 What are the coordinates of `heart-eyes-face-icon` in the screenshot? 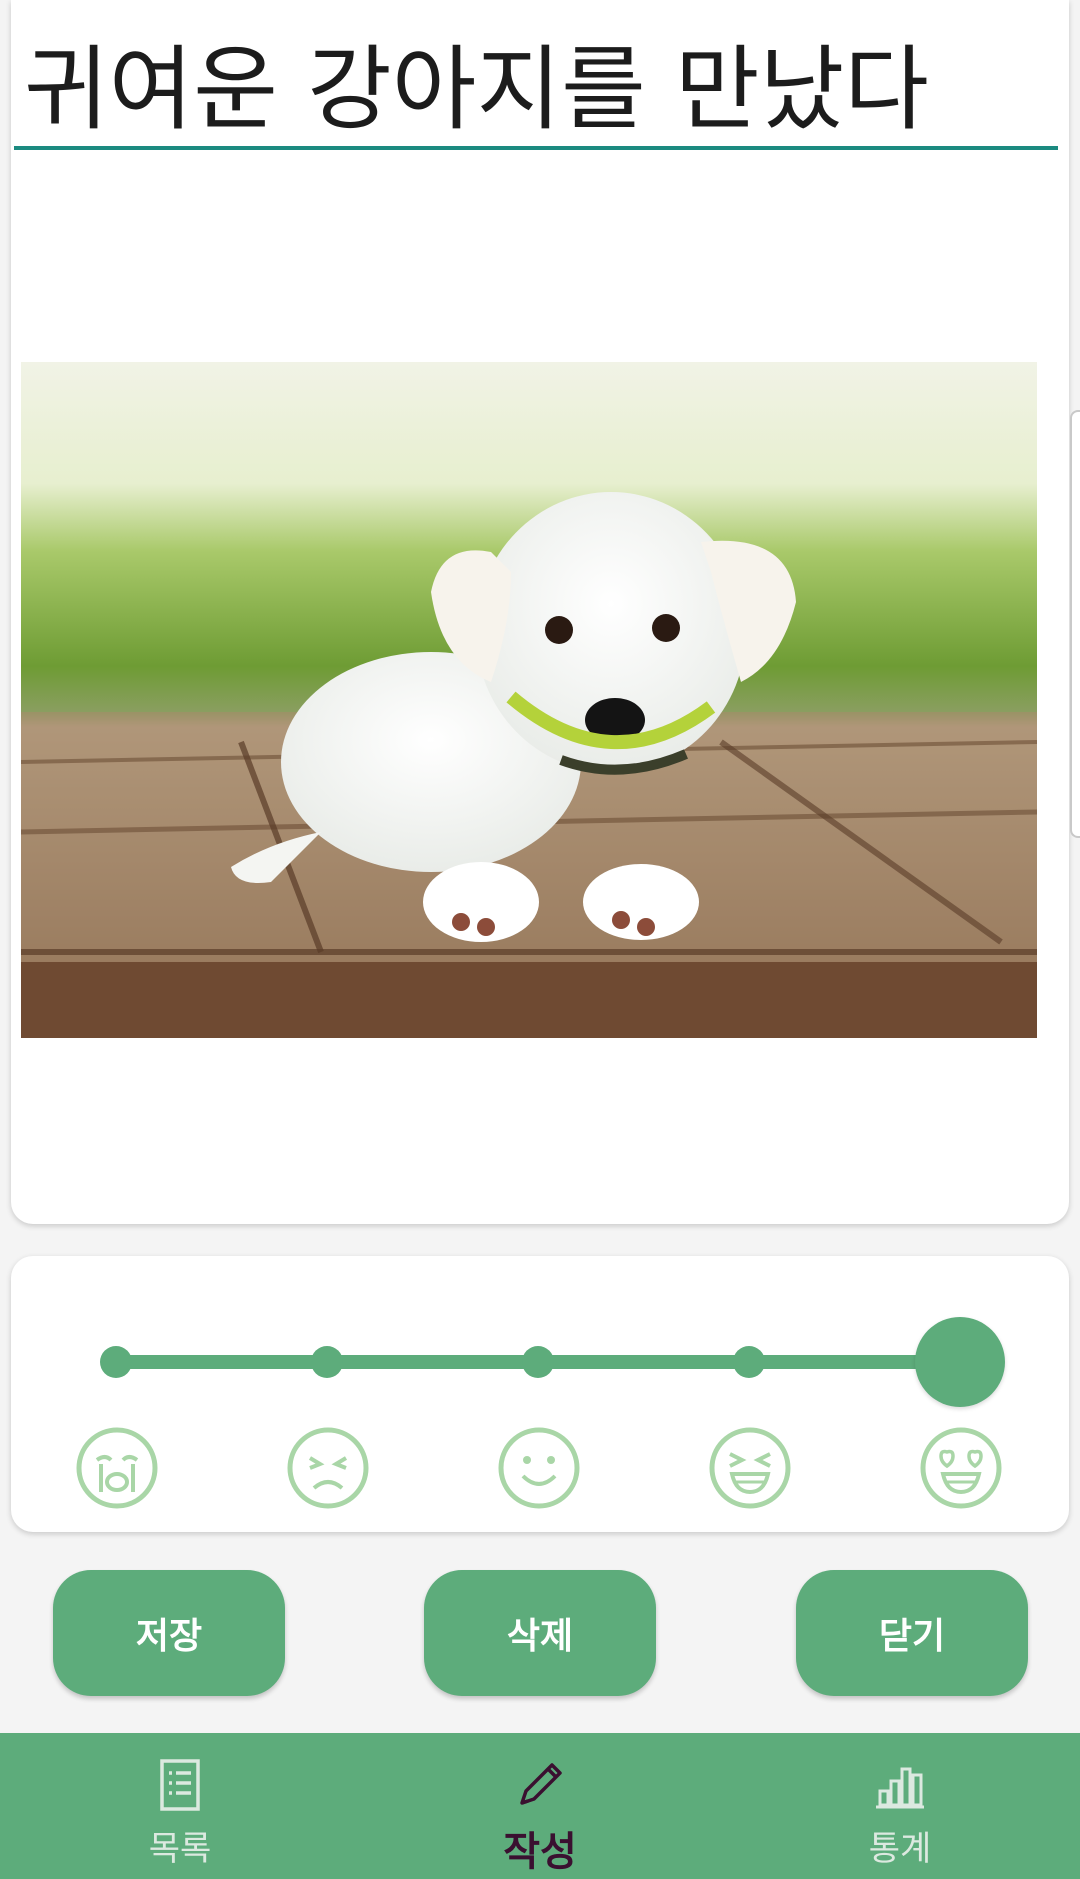 It's located at (961, 1468).